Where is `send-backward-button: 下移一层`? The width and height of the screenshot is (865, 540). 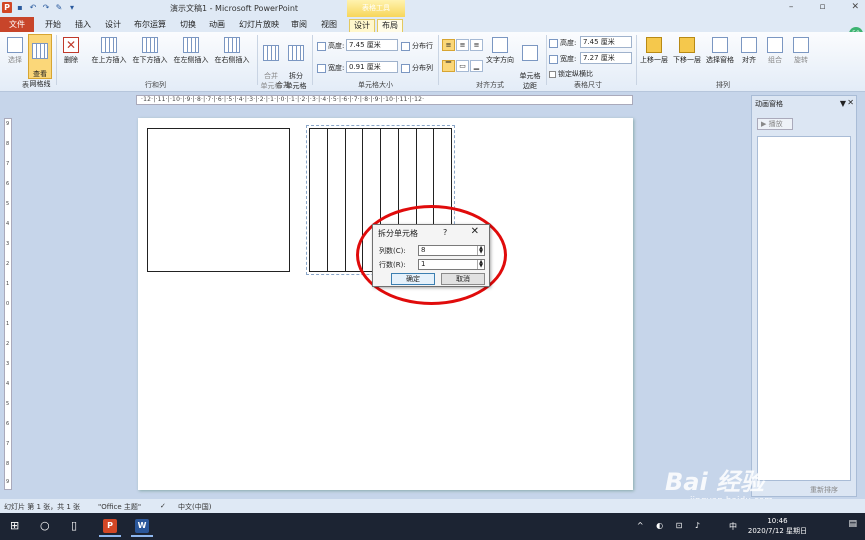
send-backward-button: 下移一层 is located at coordinates (687, 51).